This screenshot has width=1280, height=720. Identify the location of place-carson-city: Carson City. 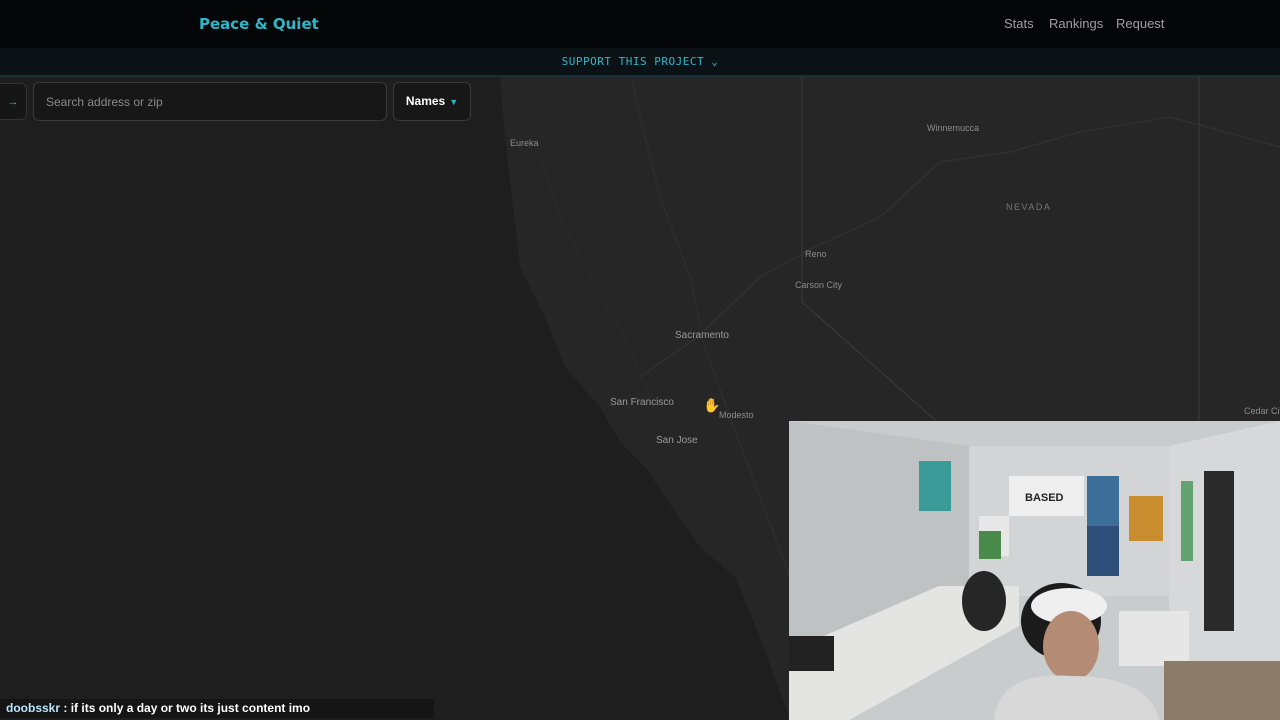
(819, 285).